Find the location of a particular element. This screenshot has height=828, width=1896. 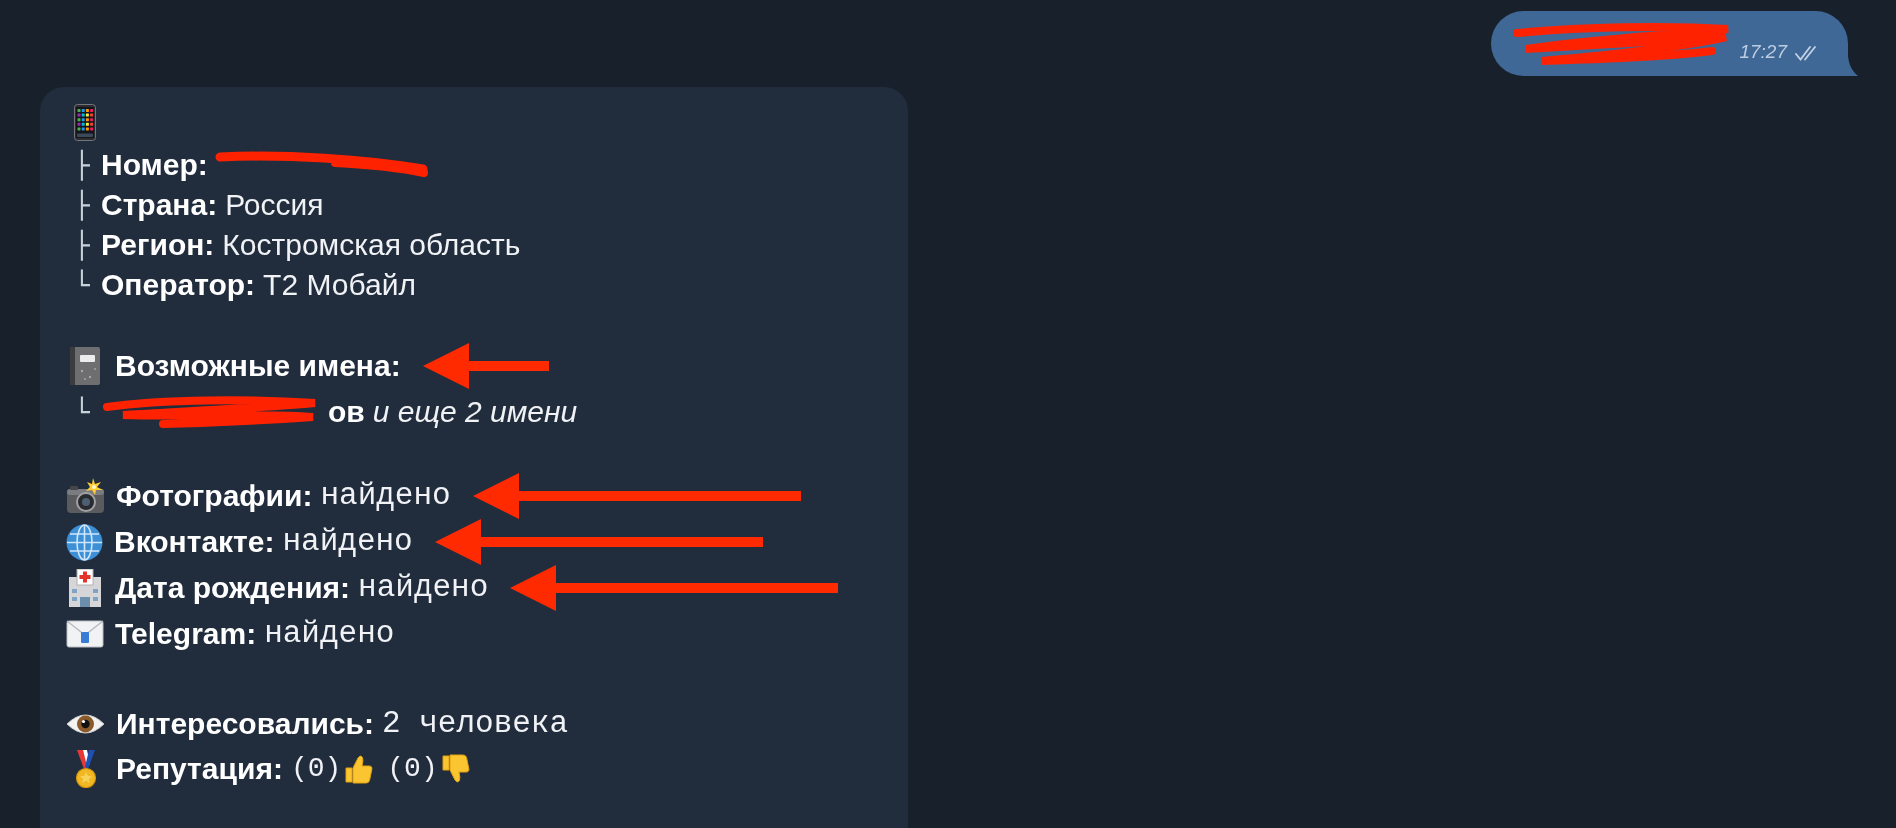

field-label: Telegram: is located at coordinates (186, 634).